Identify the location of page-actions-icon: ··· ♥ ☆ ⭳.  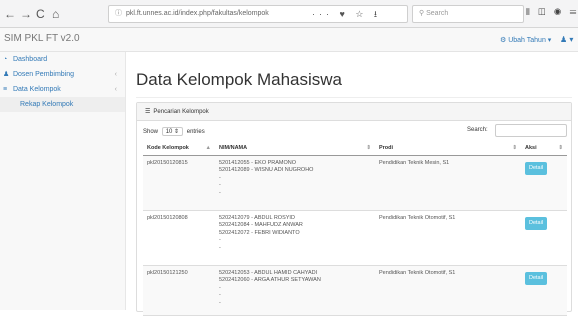
(346, 15).